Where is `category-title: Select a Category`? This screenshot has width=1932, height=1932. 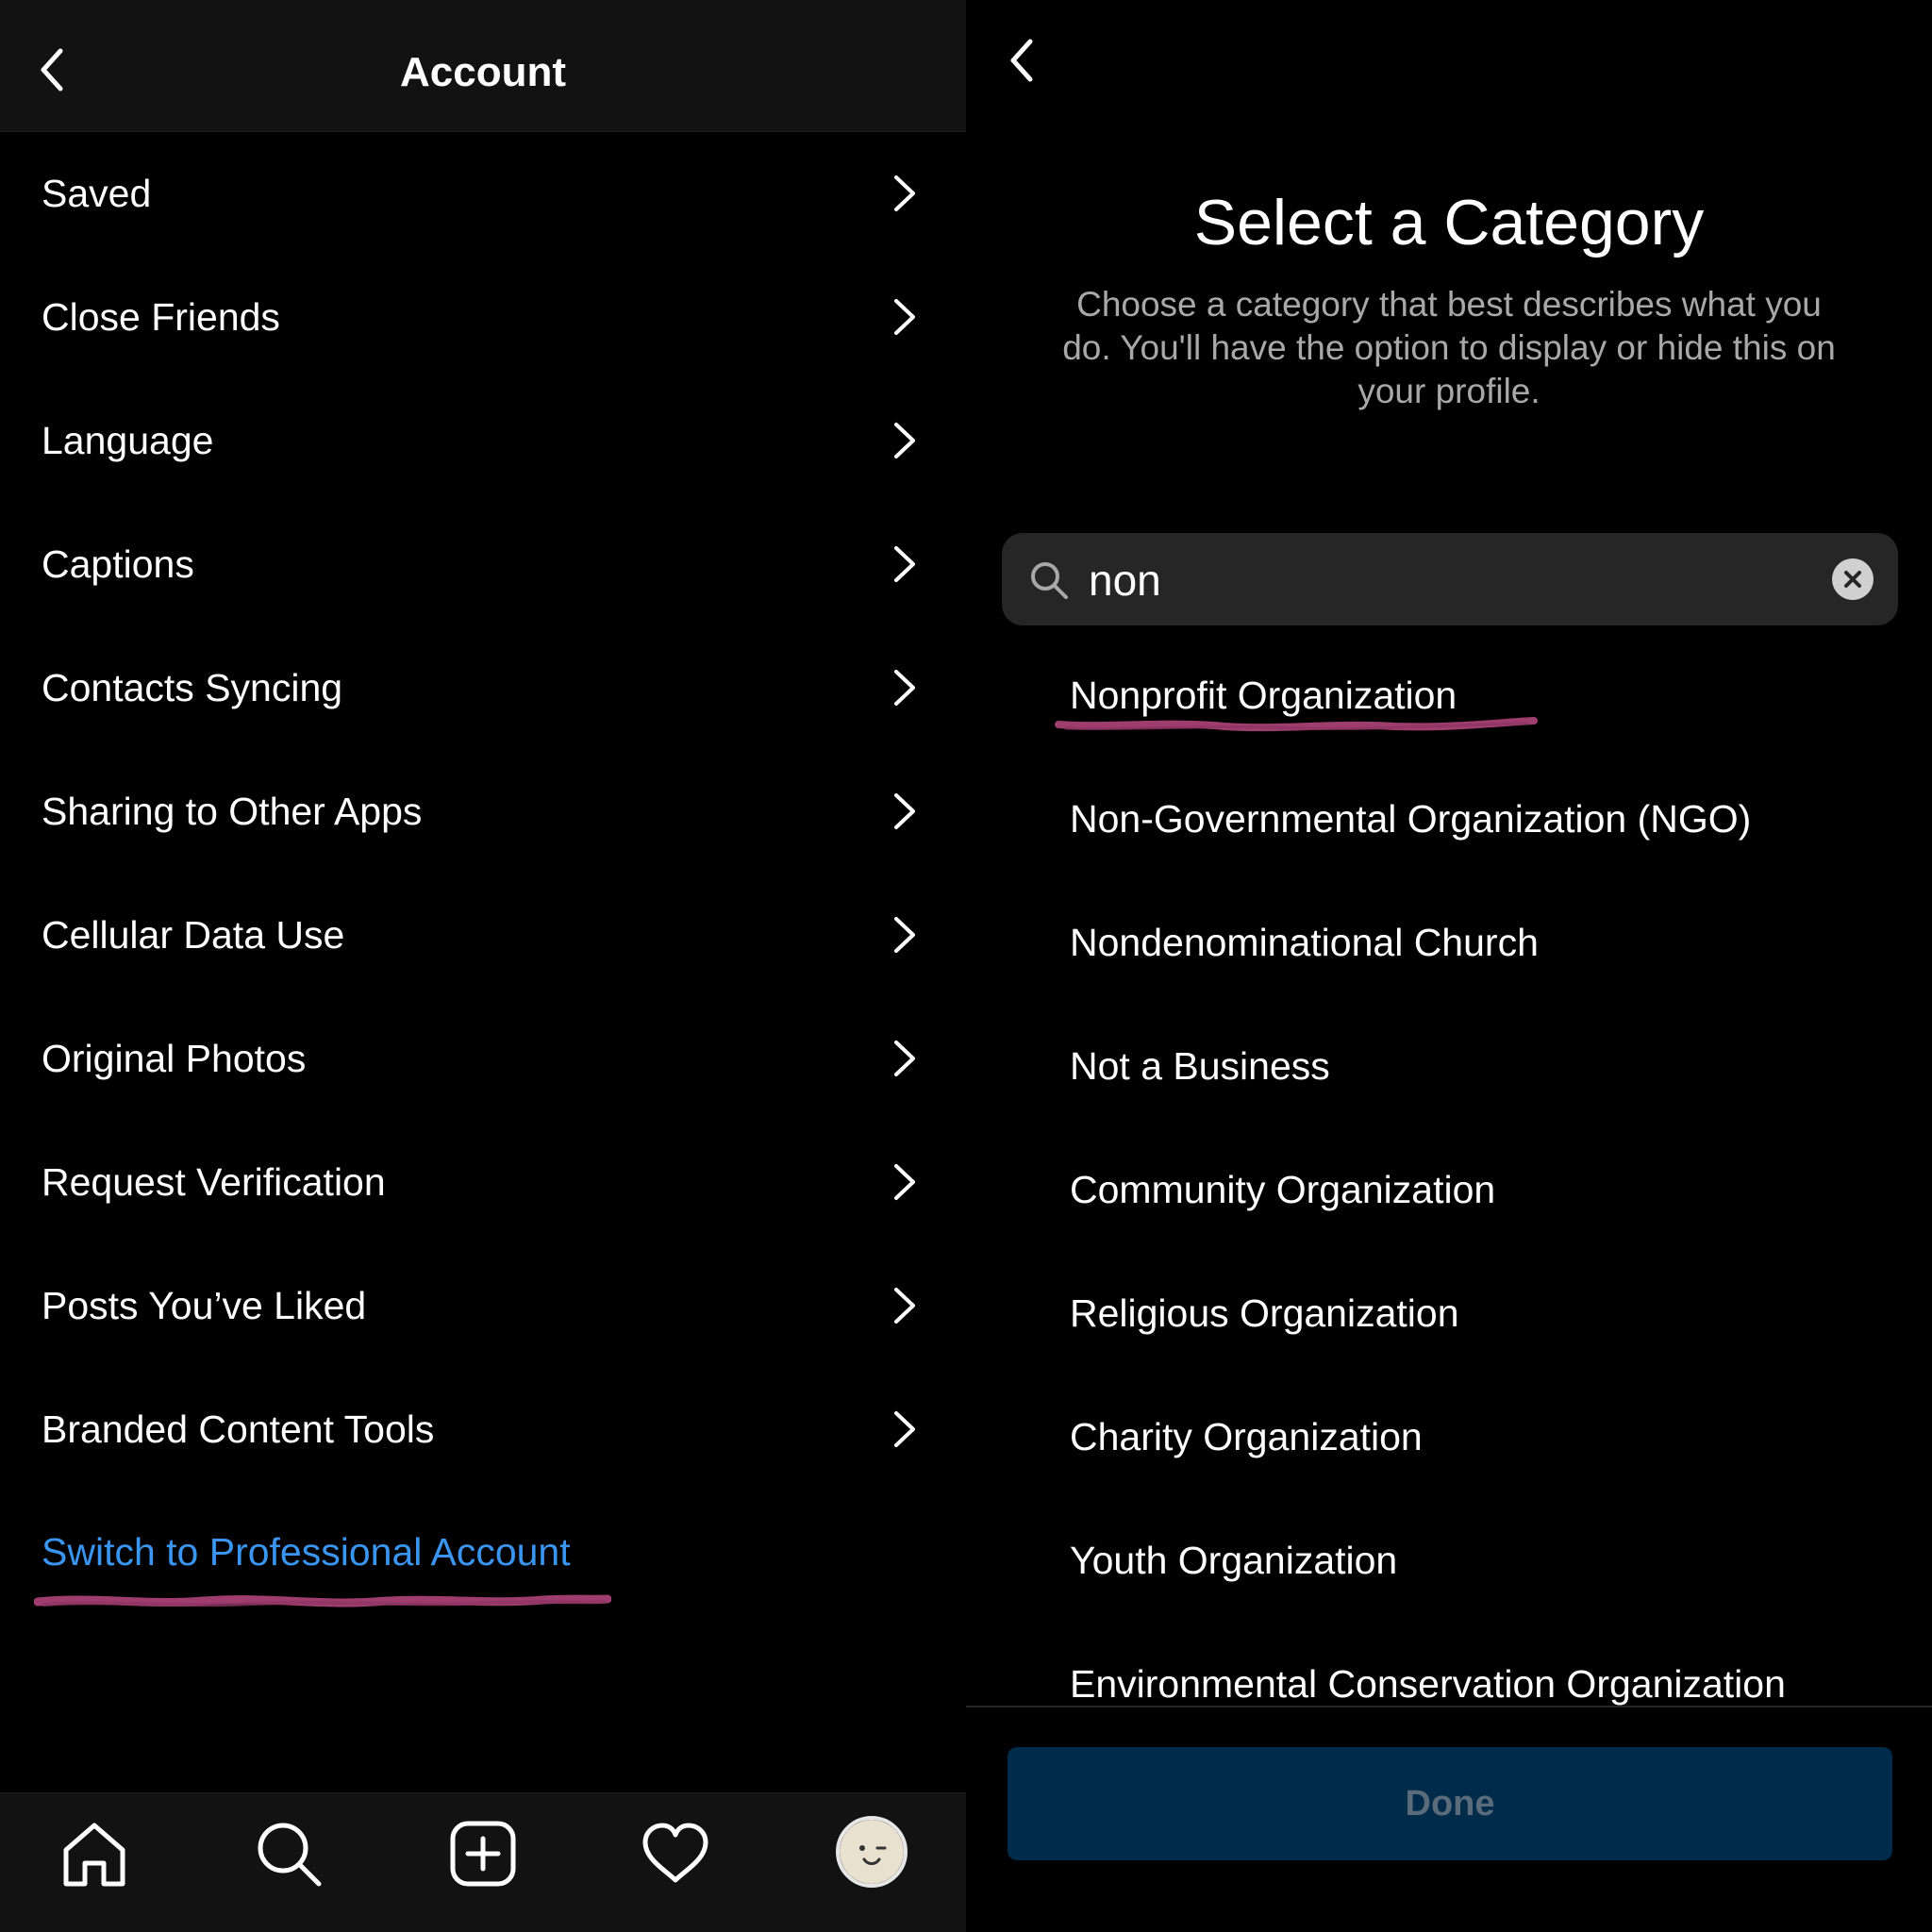 category-title: Select a Category is located at coordinates (1449, 223).